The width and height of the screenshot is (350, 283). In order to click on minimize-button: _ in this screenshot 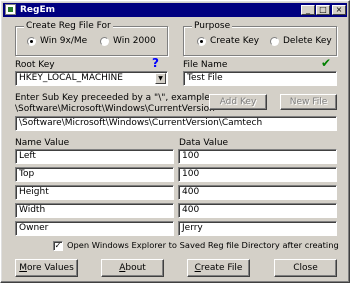, I will do `click(308, 10)`.